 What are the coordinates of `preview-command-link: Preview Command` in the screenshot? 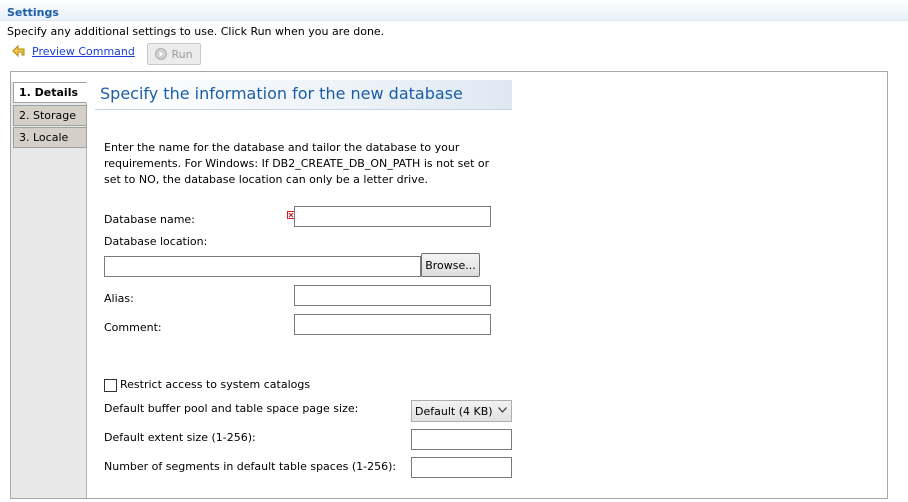 It's located at (83, 51).